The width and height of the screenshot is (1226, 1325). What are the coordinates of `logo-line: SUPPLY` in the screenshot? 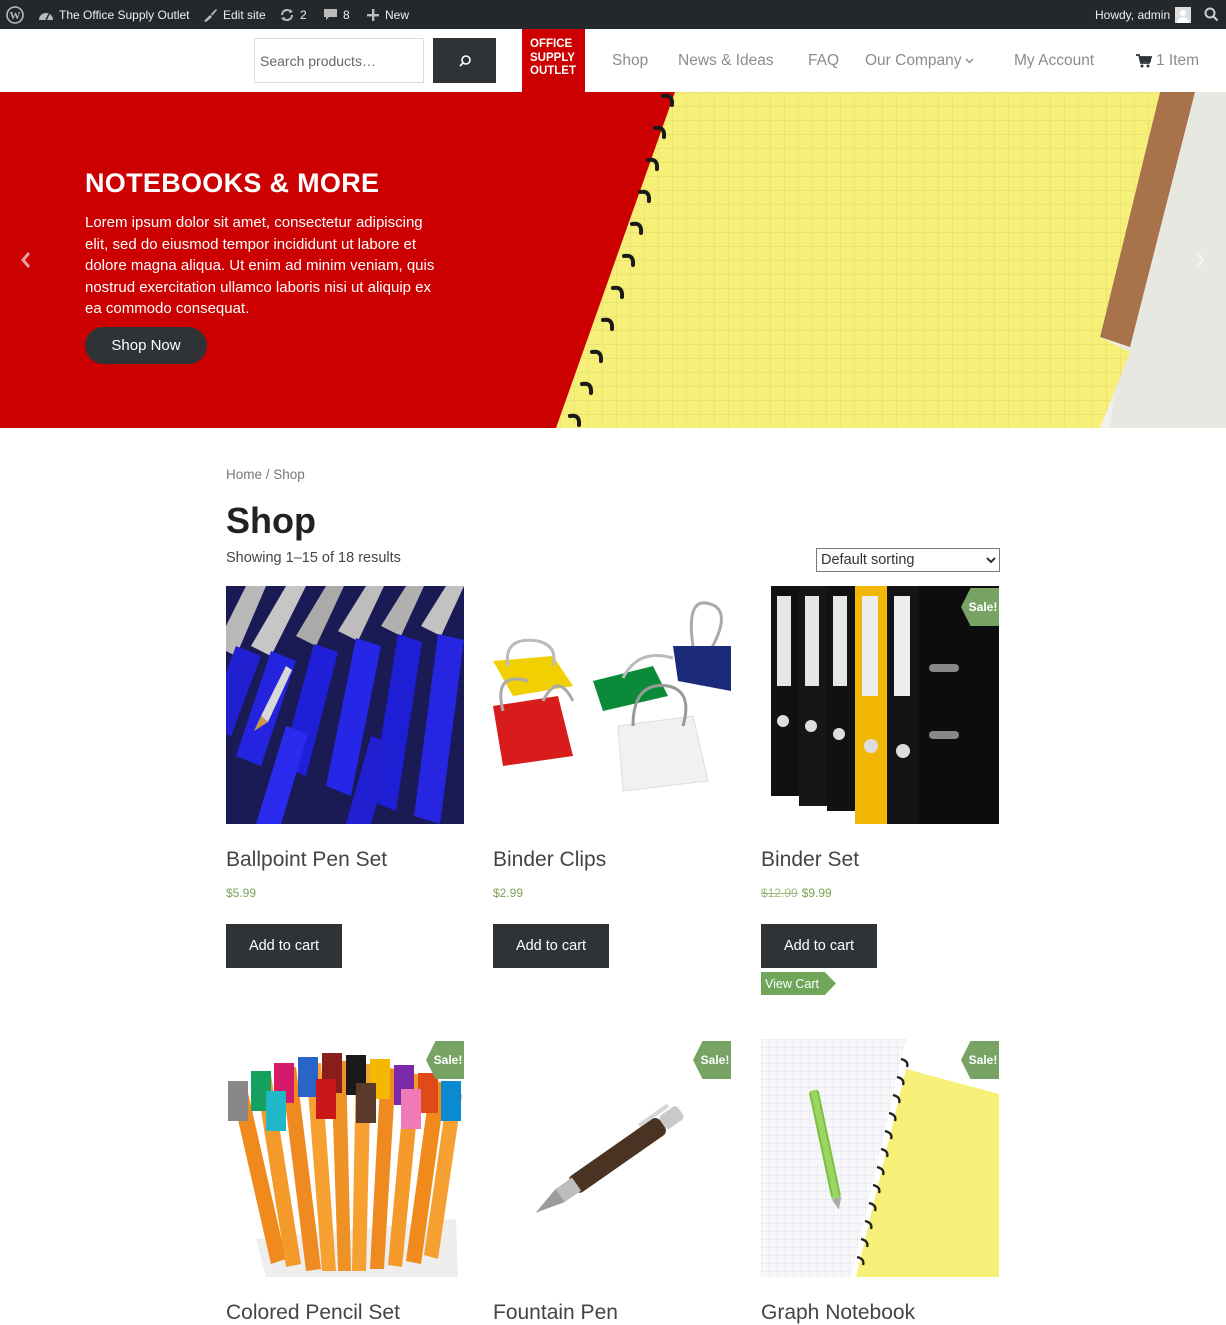 It's located at (552, 57).